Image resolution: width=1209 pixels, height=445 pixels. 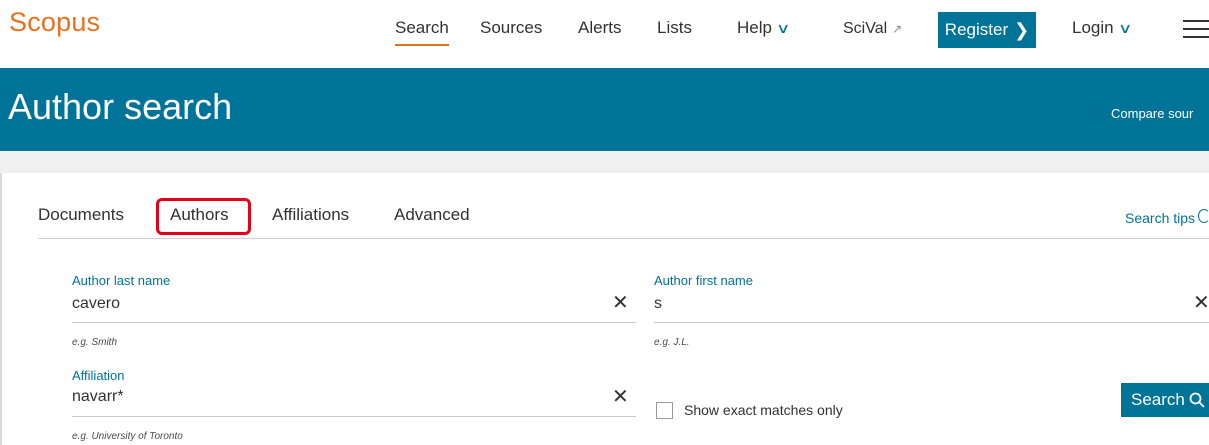 I want to click on hamburger-menu-icon, so click(x=1196, y=29).